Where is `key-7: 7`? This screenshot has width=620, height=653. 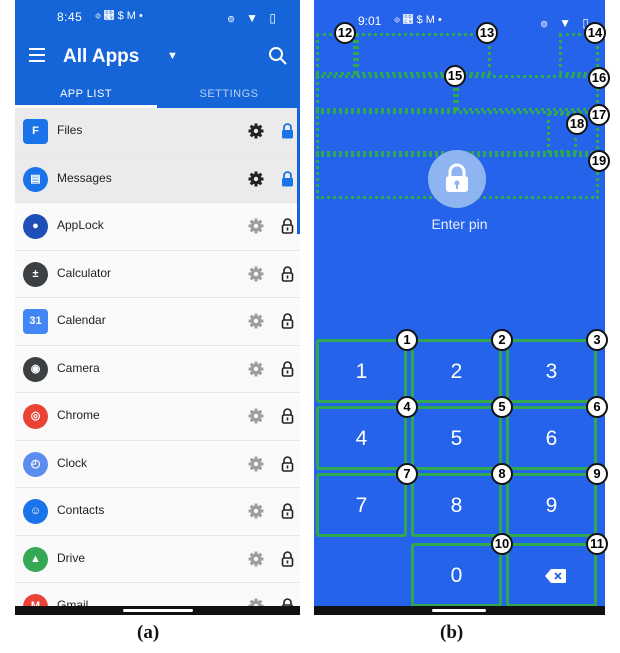
key-7: 7 is located at coordinates (361, 505).